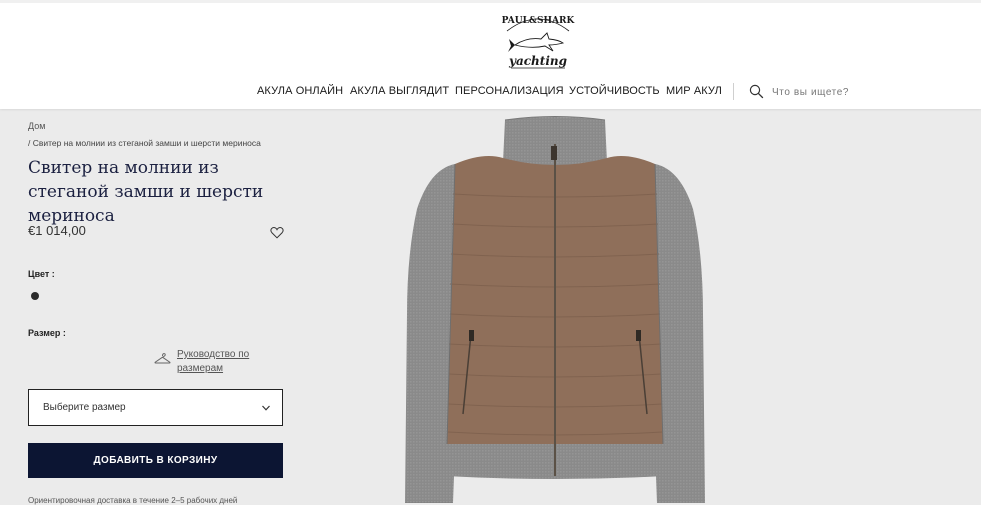 The image size is (981, 505). I want to click on search-icon, so click(756, 91).